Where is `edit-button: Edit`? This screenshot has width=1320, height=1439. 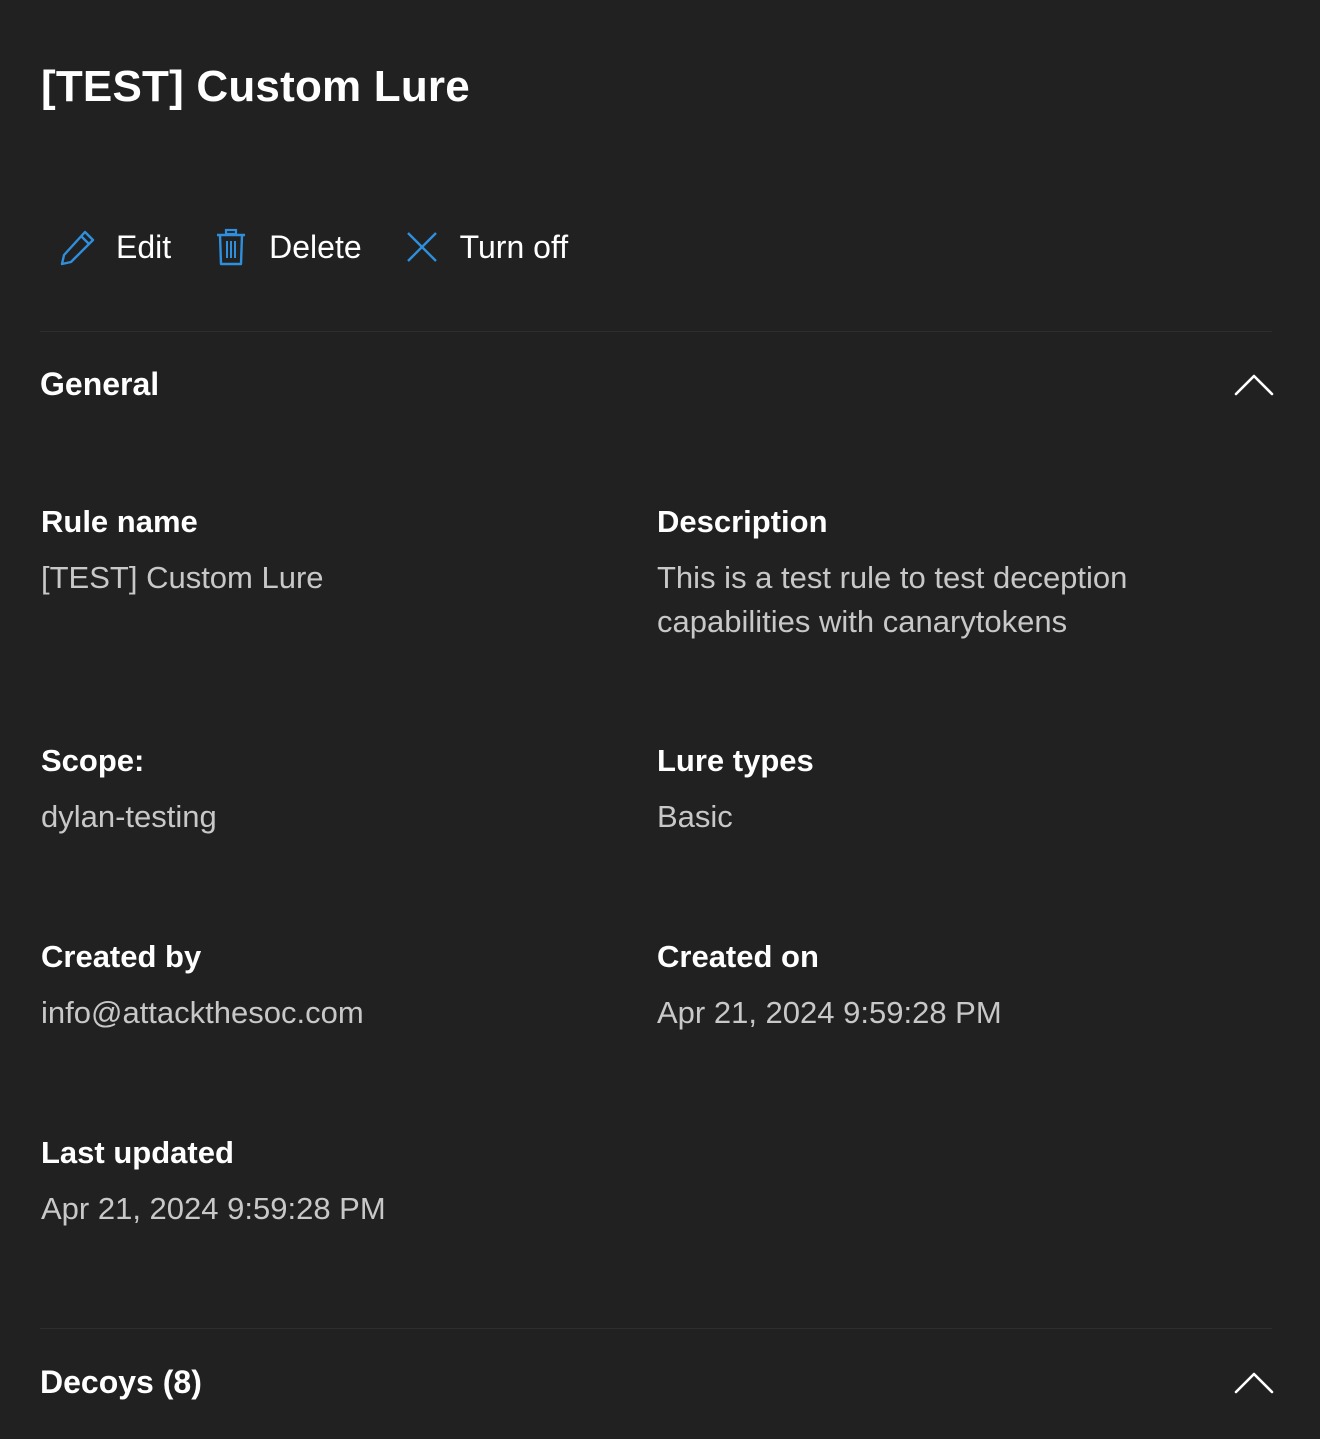 edit-button: Edit is located at coordinates (114, 247).